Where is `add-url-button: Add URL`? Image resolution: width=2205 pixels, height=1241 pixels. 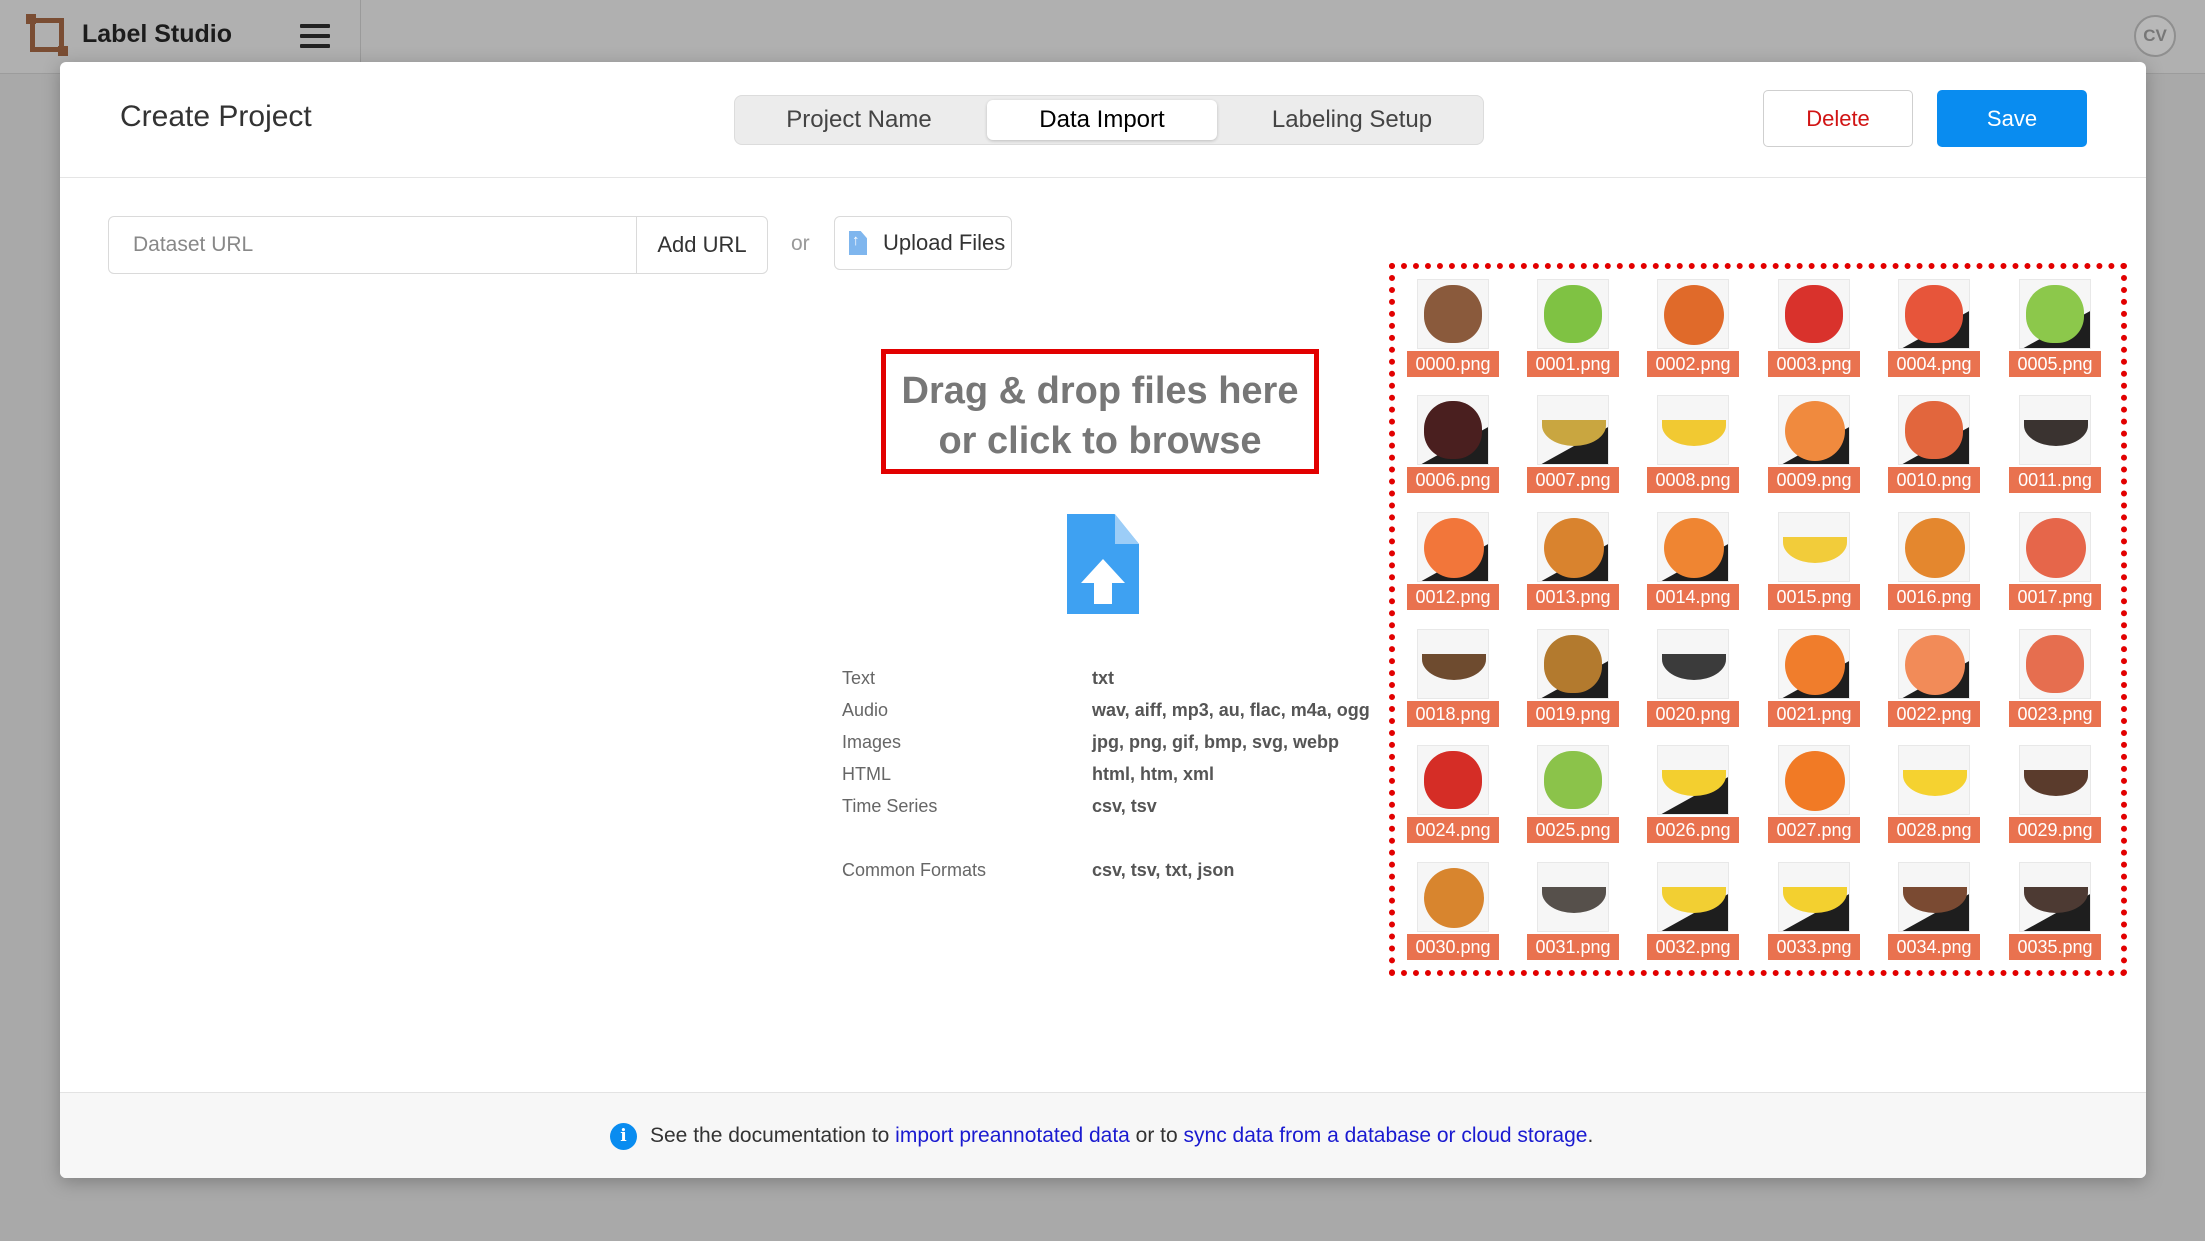
add-url-button: Add URL is located at coordinates (702, 245).